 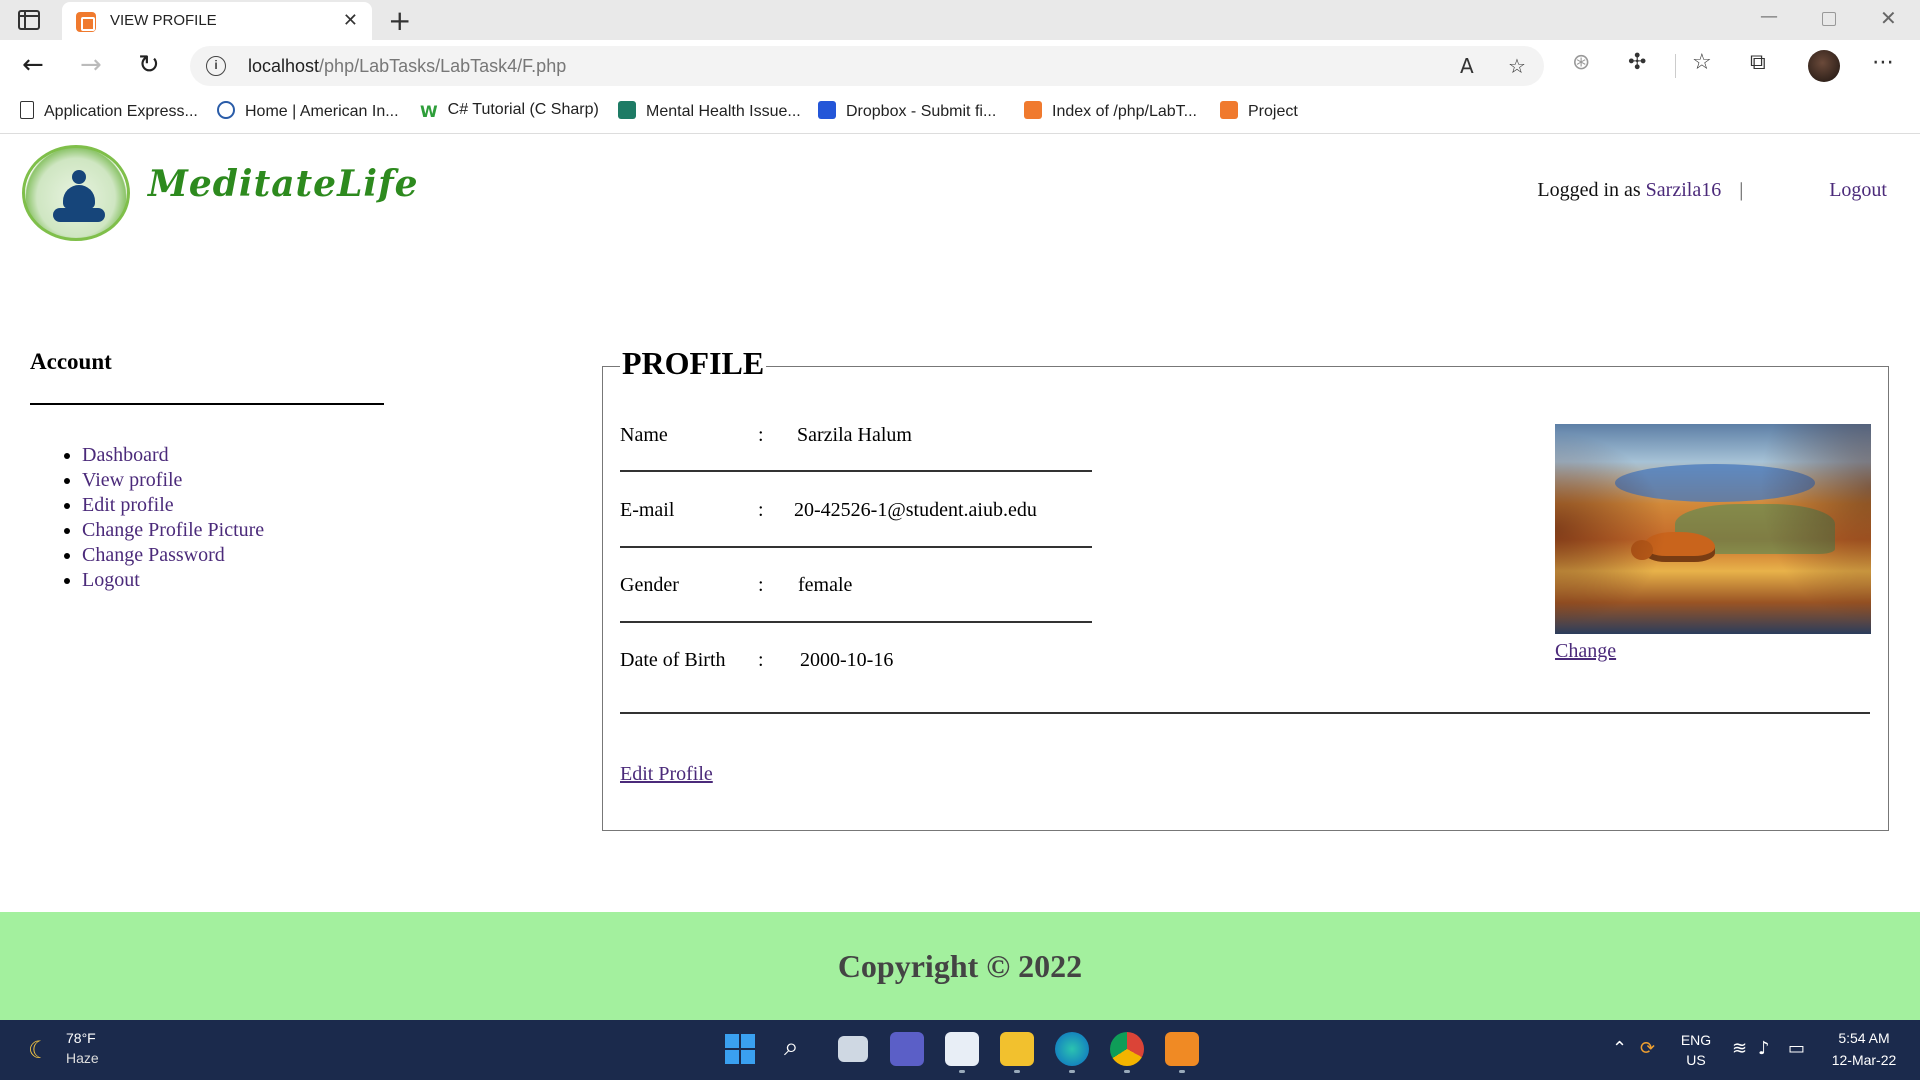 I want to click on login-status: Logged in as Sarzila16 | Logout, so click(x=1712, y=190).